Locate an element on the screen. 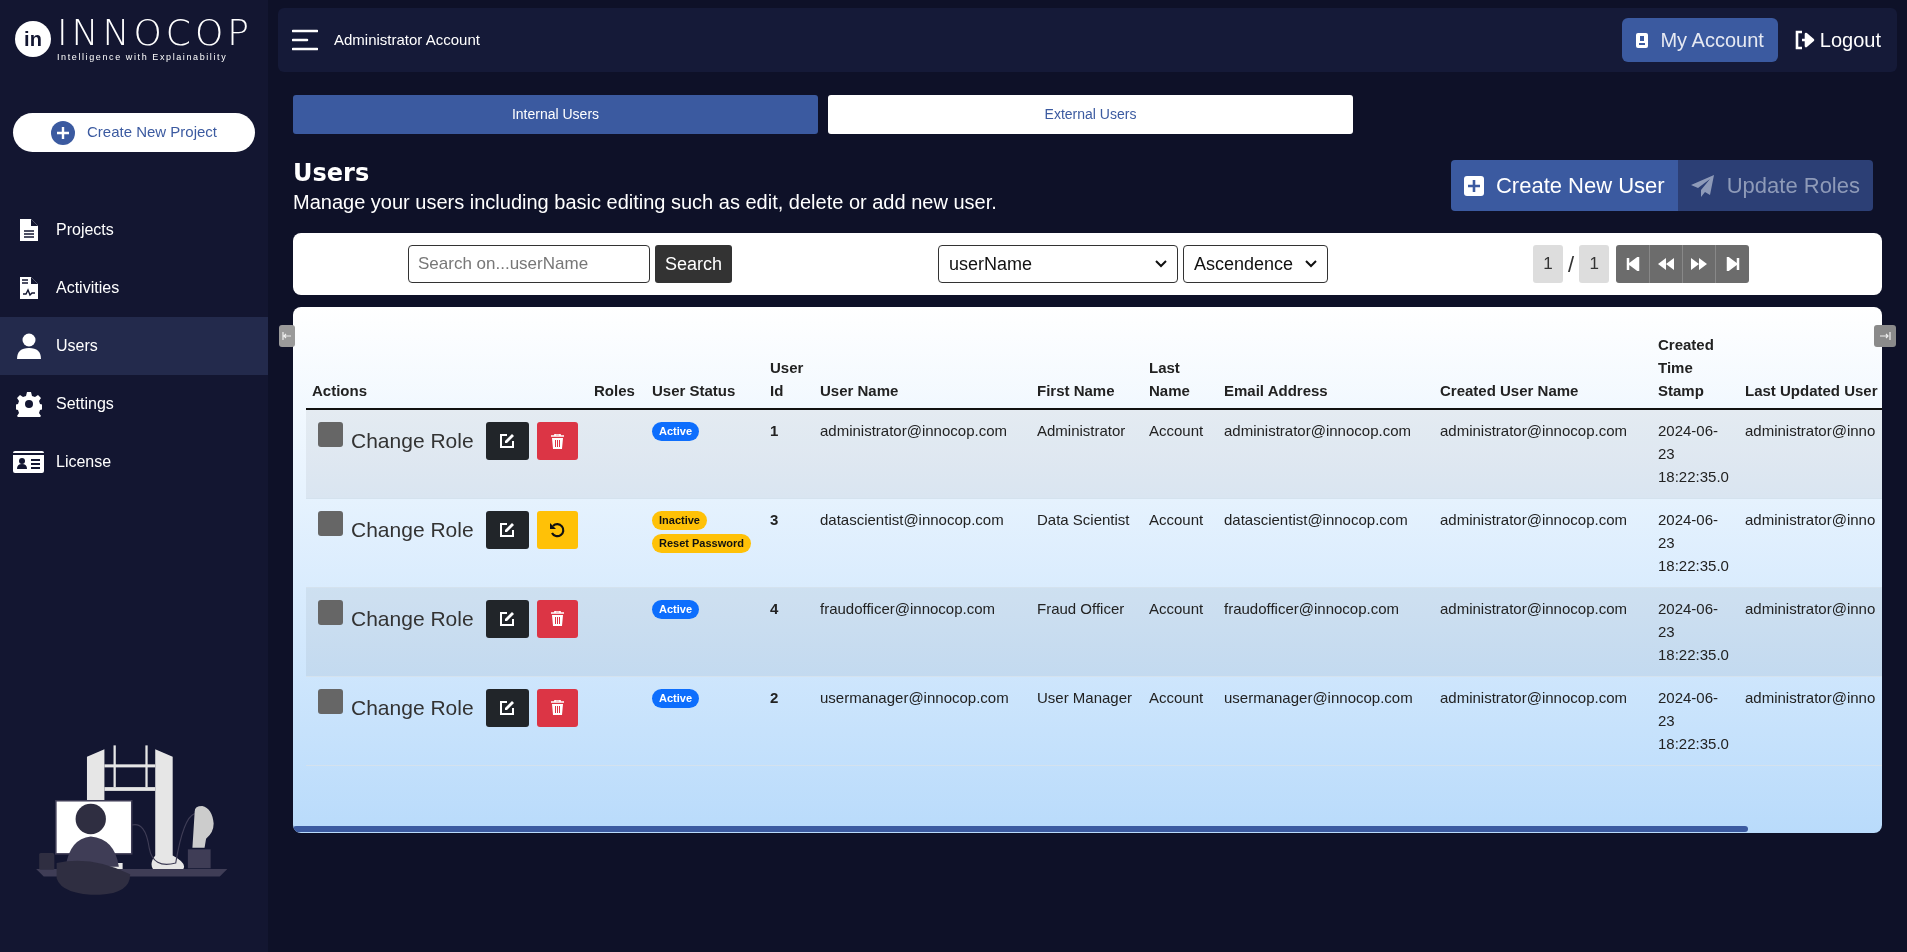  first-page-button is located at coordinates (1633, 264).